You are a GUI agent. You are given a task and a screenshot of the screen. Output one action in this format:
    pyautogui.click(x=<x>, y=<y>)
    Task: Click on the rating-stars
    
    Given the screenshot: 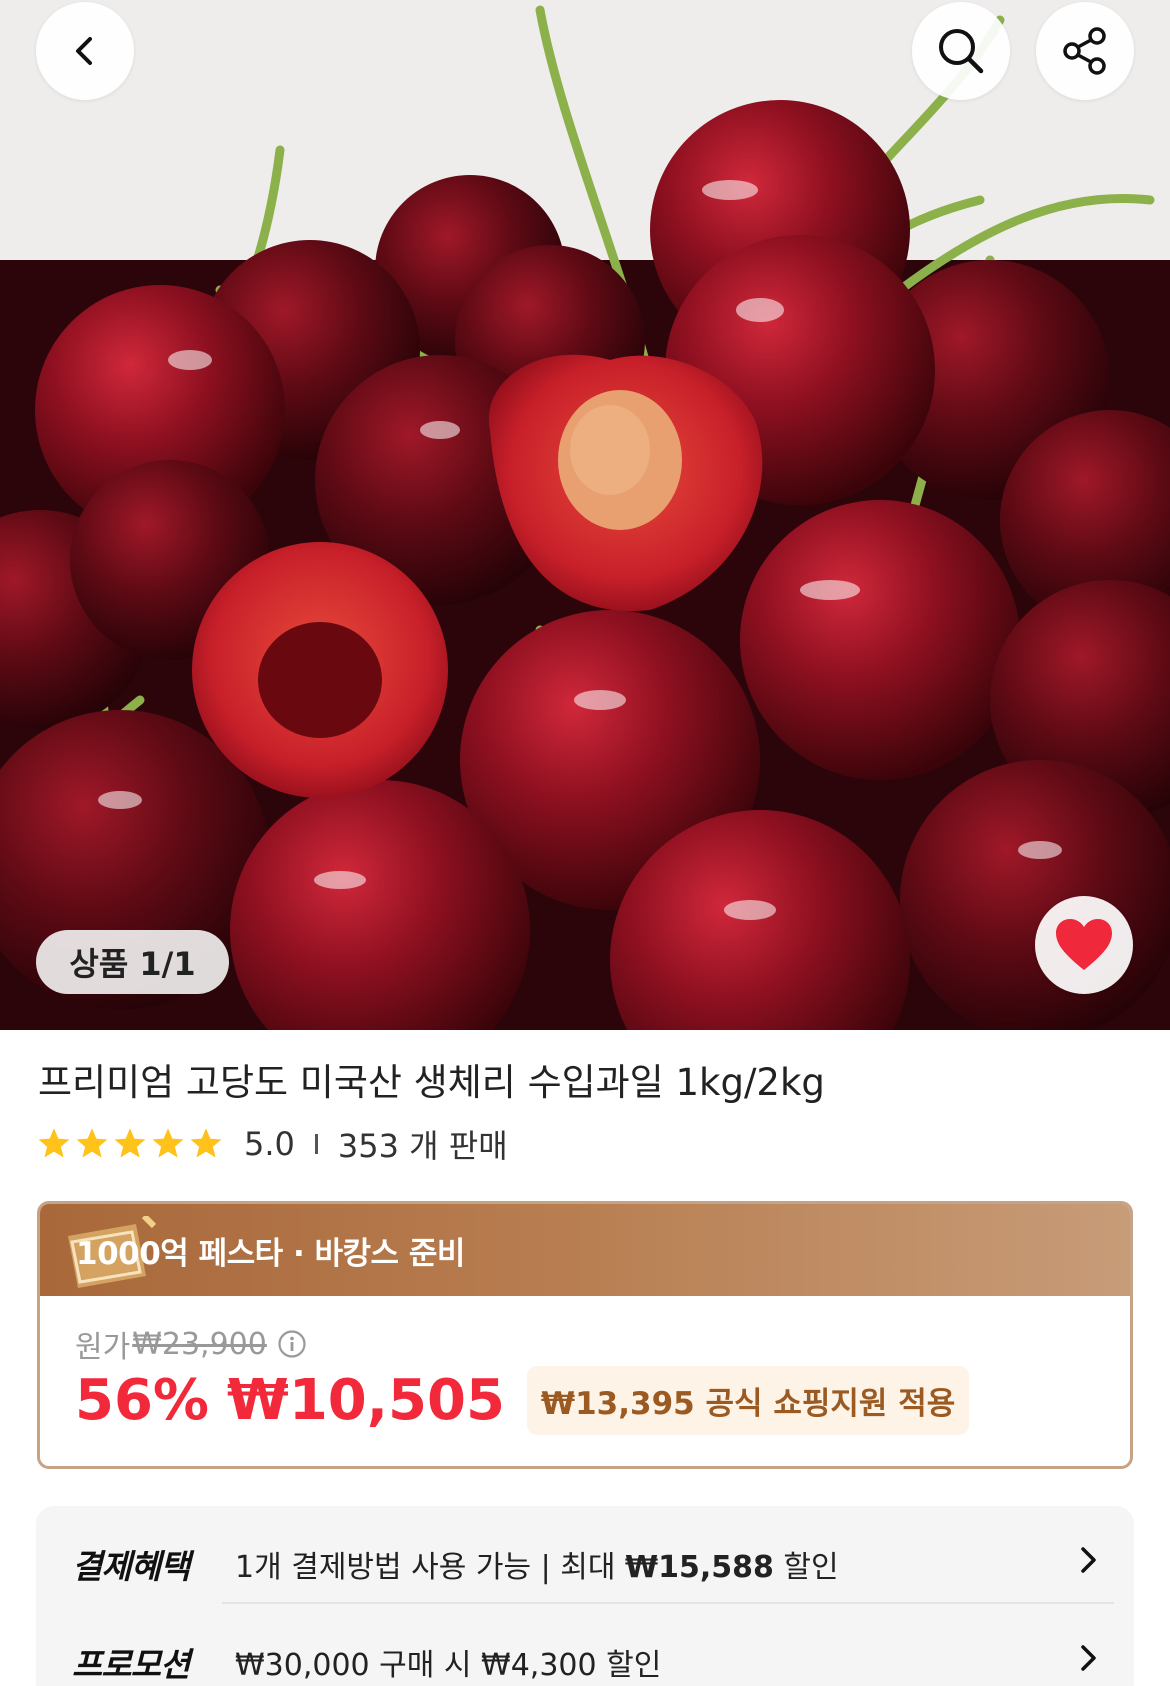 What is the action you would take?
    pyautogui.click(x=130, y=1144)
    